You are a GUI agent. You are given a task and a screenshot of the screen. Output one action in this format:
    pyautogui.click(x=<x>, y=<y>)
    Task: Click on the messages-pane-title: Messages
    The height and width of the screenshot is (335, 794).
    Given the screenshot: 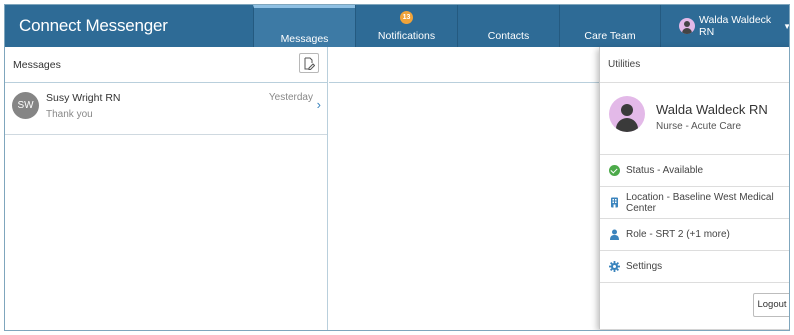 What is the action you would take?
    pyautogui.click(x=37, y=65)
    